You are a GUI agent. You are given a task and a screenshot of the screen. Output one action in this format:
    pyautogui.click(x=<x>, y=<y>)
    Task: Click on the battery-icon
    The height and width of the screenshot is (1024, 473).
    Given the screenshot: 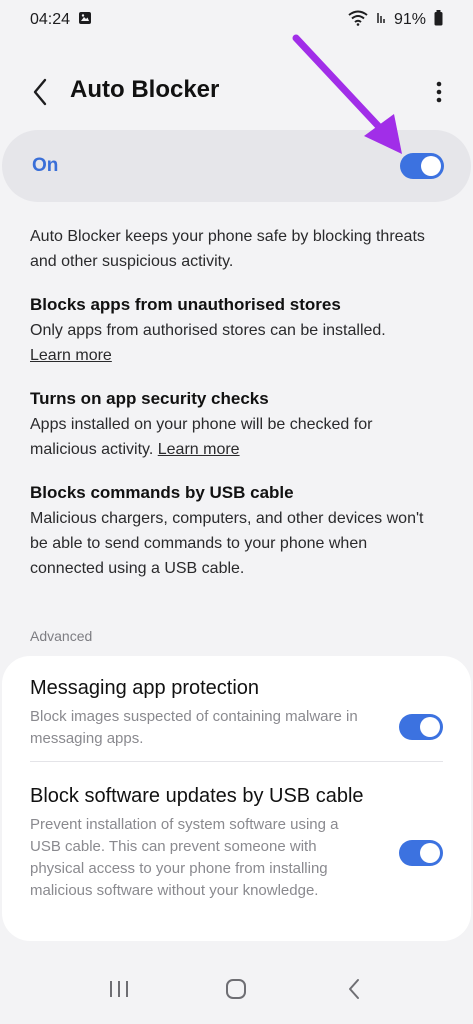 What is the action you would take?
    pyautogui.click(x=438, y=20)
    